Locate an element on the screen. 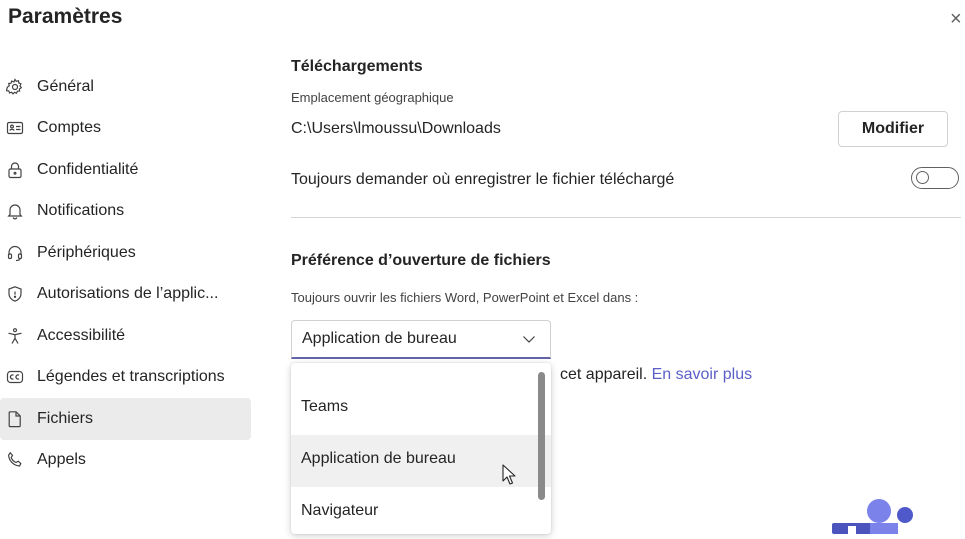 The width and height of the screenshot is (965, 539). lock-icon is located at coordinates (15, 170).